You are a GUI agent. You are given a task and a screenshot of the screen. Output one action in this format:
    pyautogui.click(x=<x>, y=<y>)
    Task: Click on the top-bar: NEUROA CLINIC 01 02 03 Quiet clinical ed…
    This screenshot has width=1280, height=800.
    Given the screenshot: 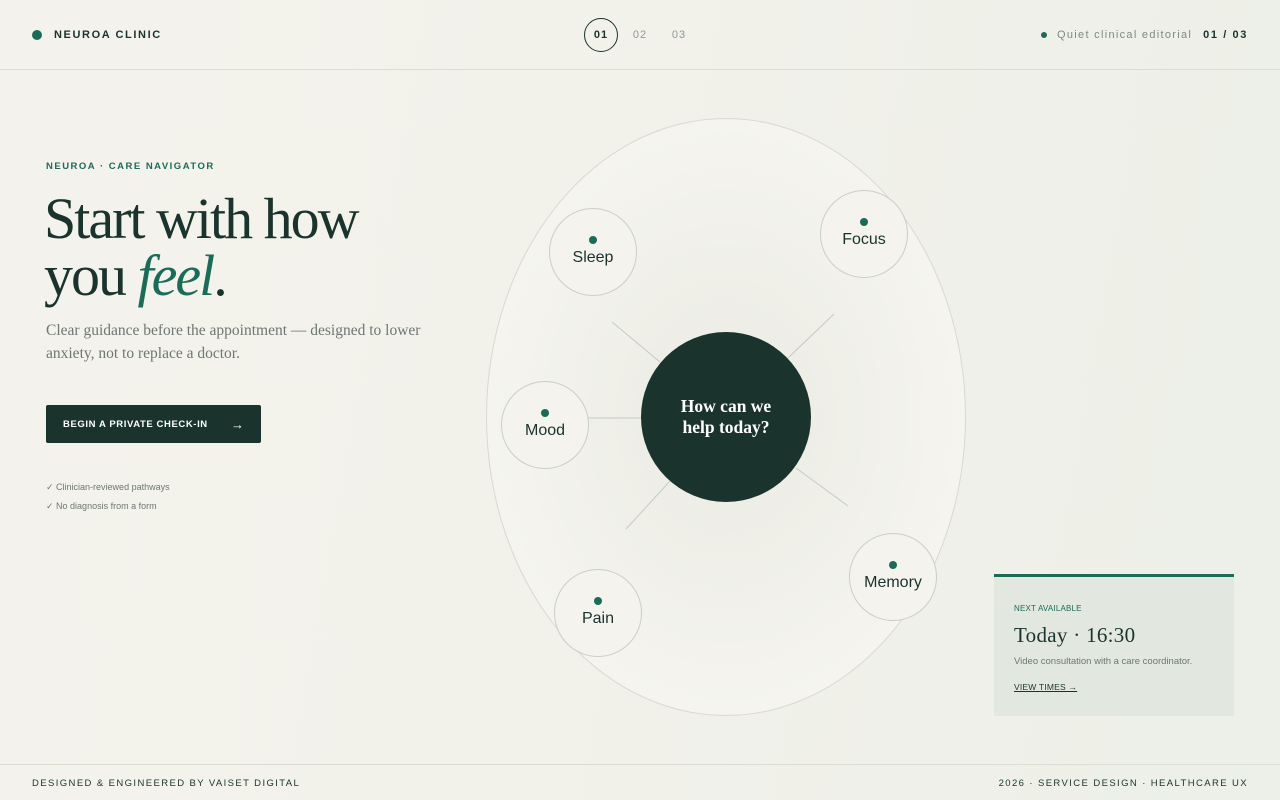 What is the action you would take?
    pyautogui.click(x=640, y=35)
    